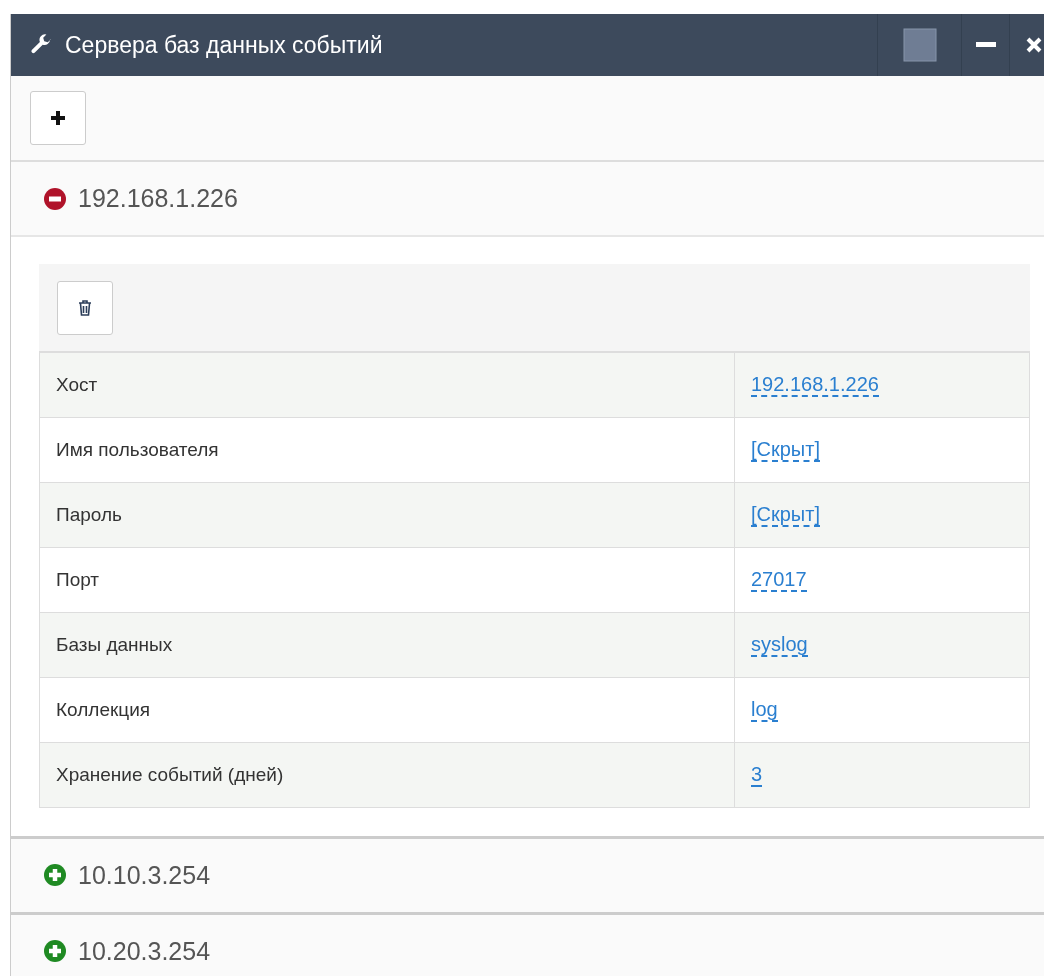 The width and height of the screenshot is (1044, 976). I want to click on property-label: Хранение событий (дней), so click(387, 774).